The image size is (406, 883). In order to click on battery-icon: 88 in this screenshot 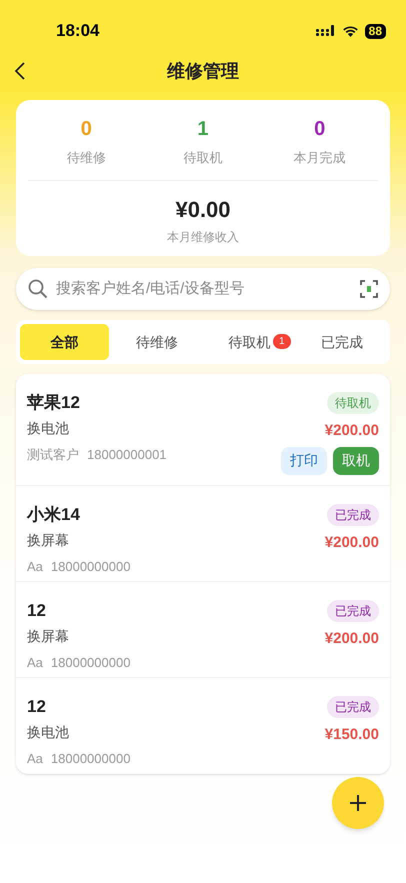, I will do `click(375, 31)`.